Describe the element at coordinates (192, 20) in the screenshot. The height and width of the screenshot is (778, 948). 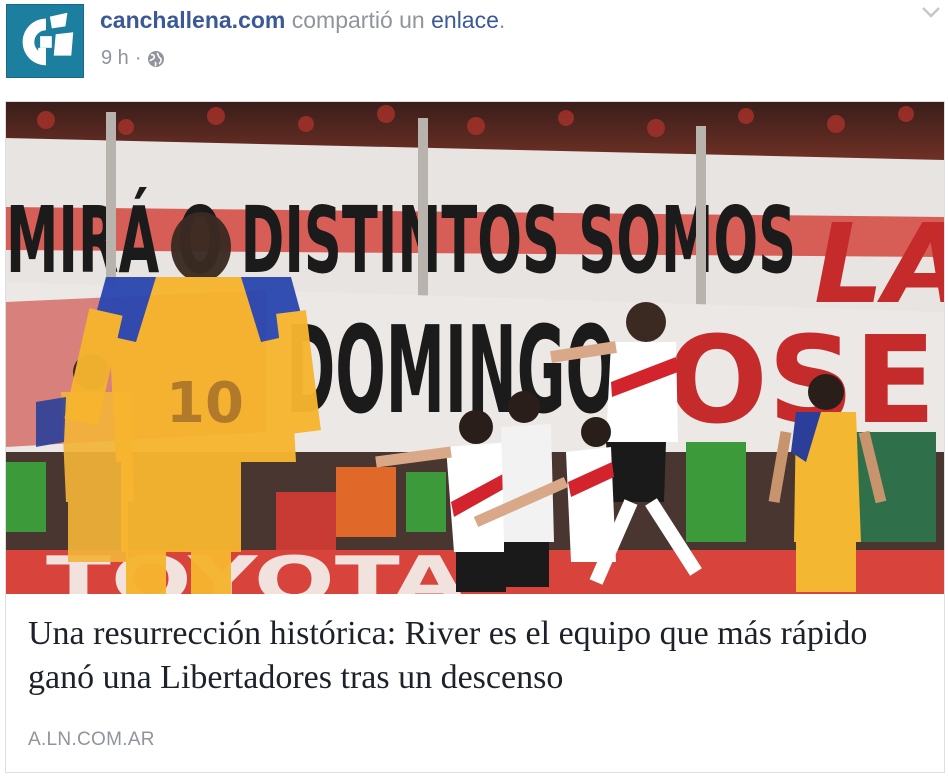
I see `page-name-link: canchallena.com` at that location.